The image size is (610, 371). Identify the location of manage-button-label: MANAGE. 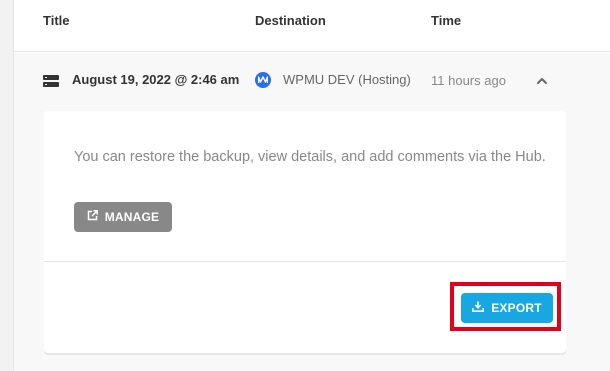
(132, 217).